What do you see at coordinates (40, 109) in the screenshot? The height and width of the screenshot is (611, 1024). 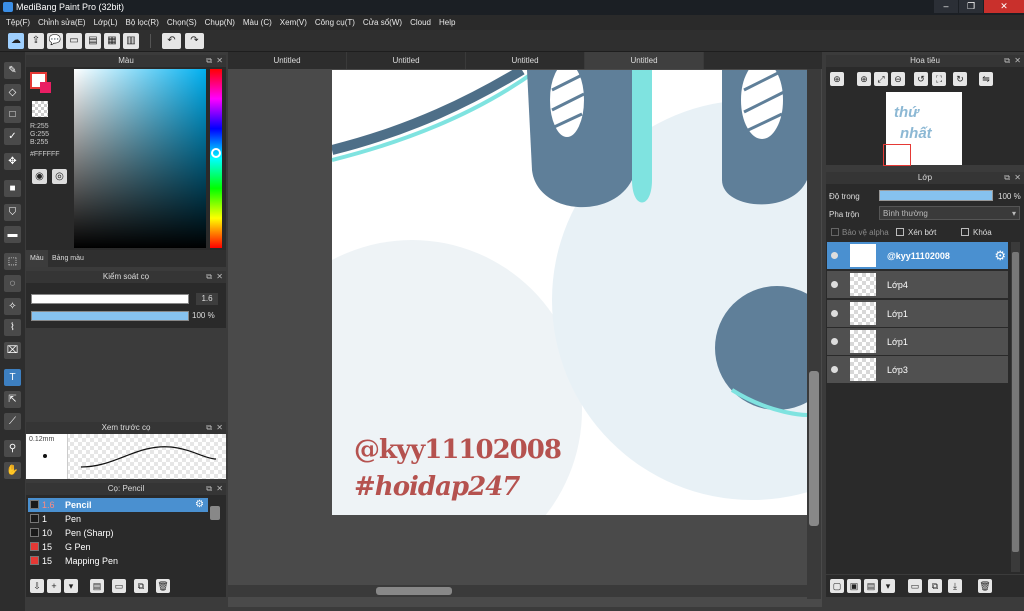 I see `transparent-swatch` at bounding box center [40, 109].